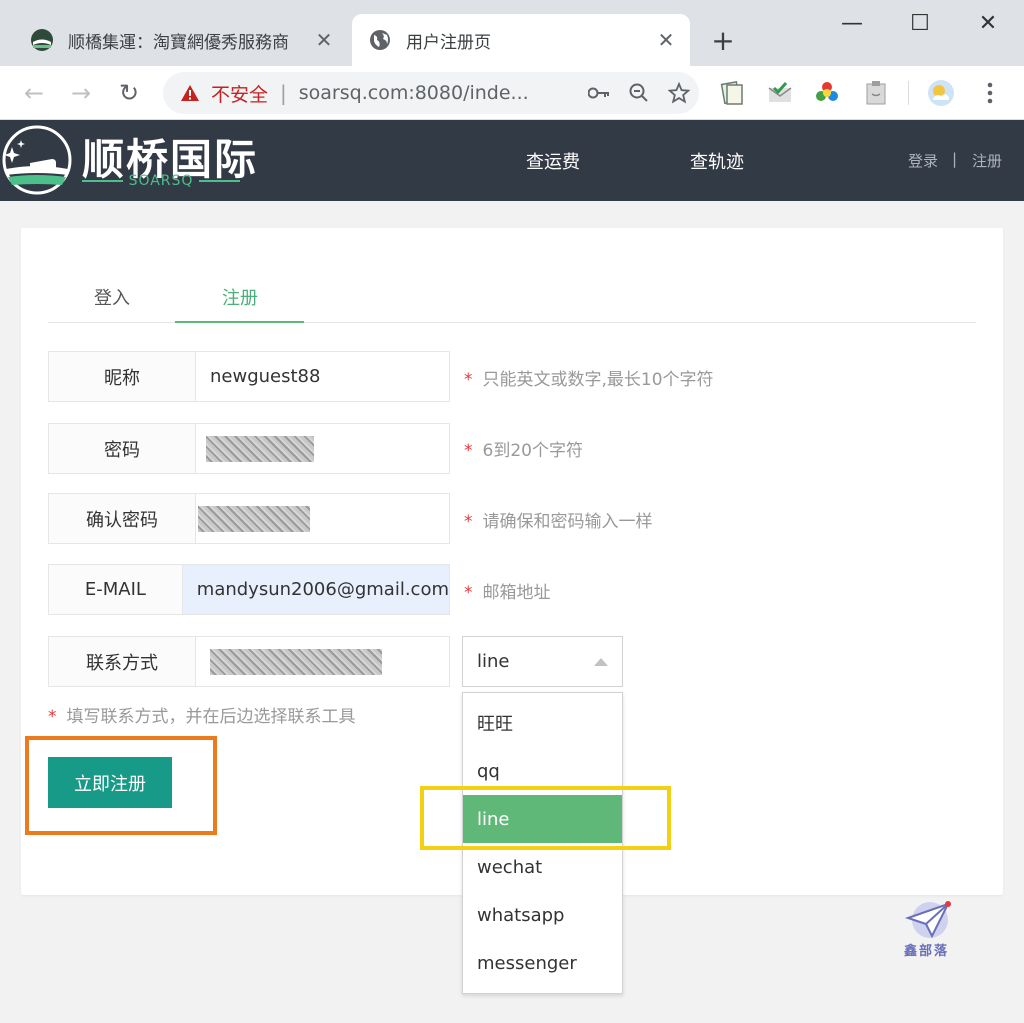 Image resolution: width=1024 pixels, height=1023 pixels. What do you see at coordinates (542, 867) in the screenshot?
I see `dropdown-option-wechat: wechat` at bounding box center [542, 867].